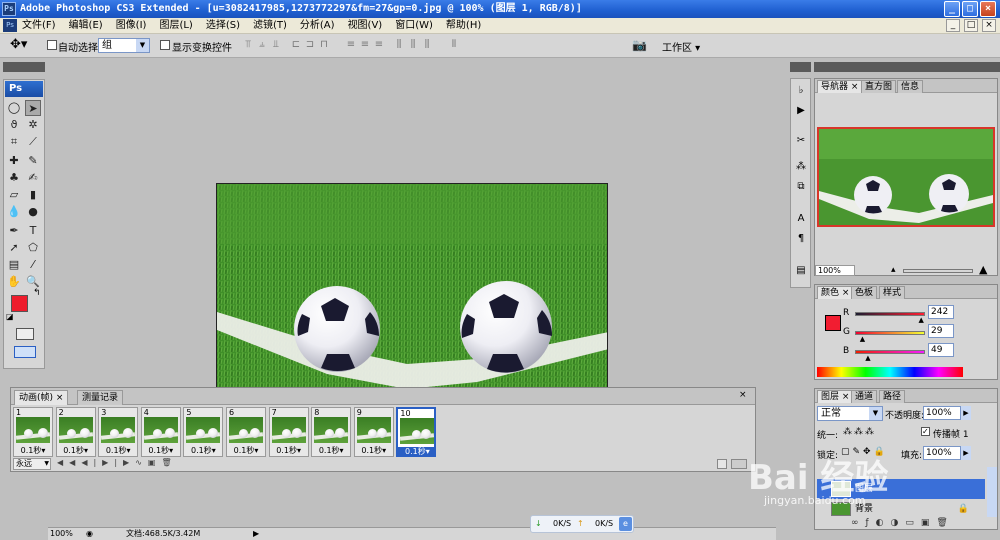  Describe the element at coordinates (907, 67) in the screenshot. I see `dock-grip-right` at that location.